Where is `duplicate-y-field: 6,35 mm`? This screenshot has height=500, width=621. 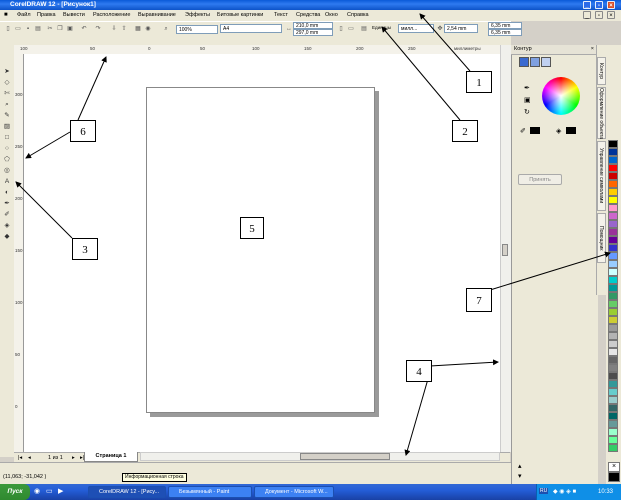
duplicate-y-field: 6,35 mm is located at coordinates (505, 32).